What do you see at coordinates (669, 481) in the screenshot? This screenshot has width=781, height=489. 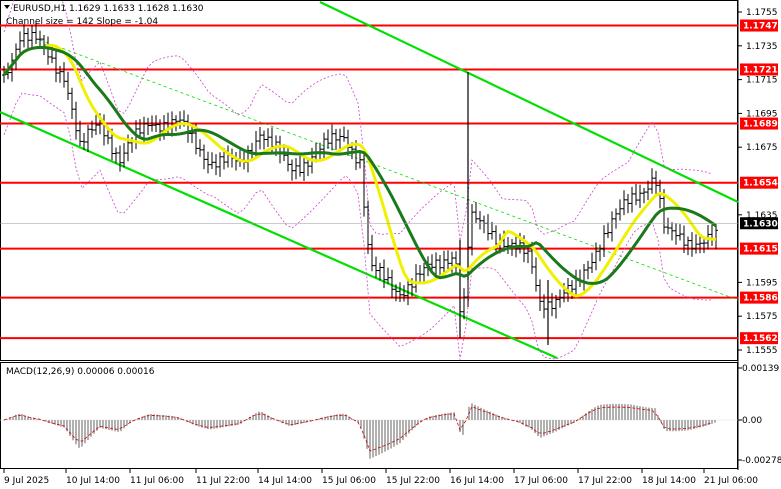 I see `time-tick-label: 18 Jul 14:00` at bounding box center [669, 481].